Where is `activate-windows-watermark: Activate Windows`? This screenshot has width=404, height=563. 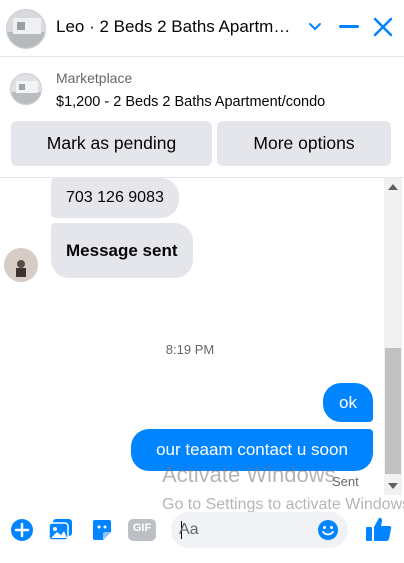
activate-windows-watermark: Activate Windows is located at coordinates (249, 474).